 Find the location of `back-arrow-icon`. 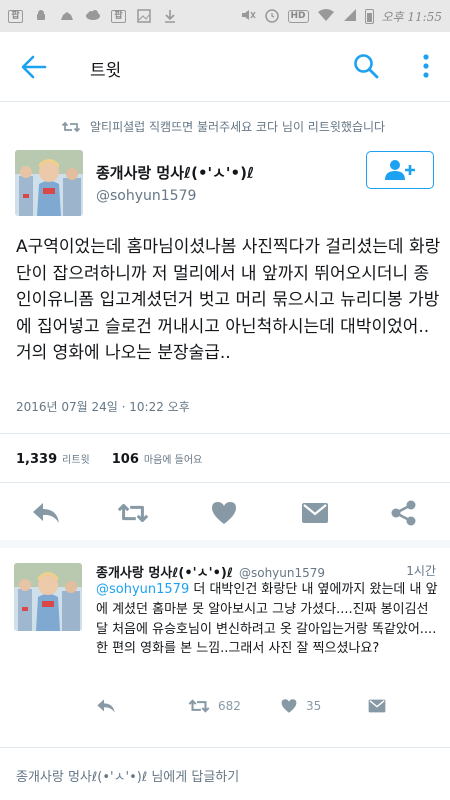

back-arrow-icon is located at coordinates (34, 67).